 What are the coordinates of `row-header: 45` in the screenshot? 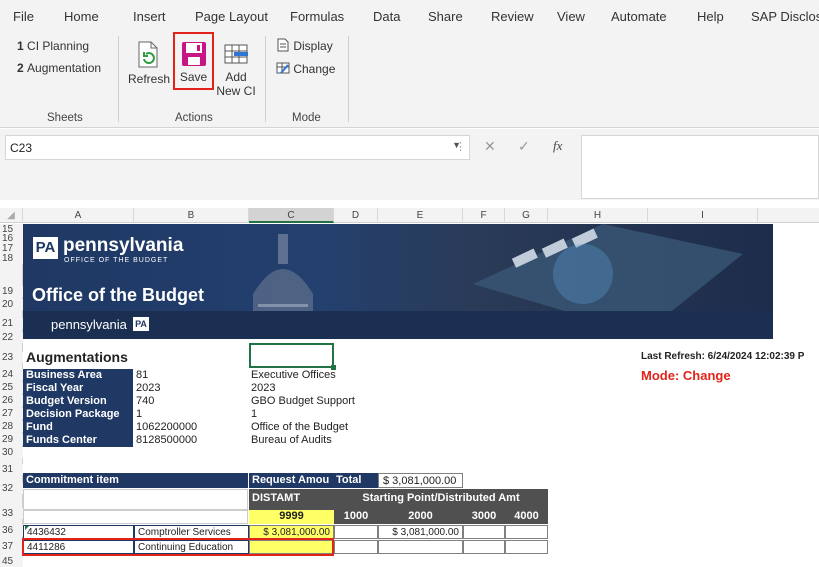 It's located at (11, 561).